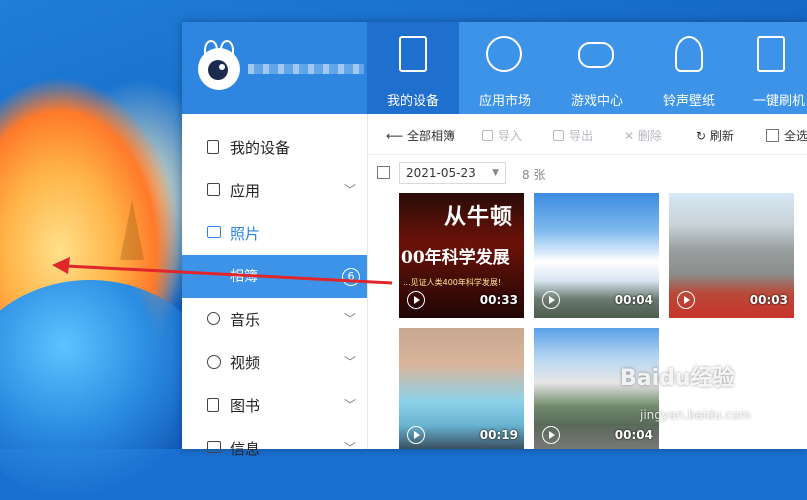 The image size is (807, 500). I want to click on back-label: 全部相簿, so click(431, 136).